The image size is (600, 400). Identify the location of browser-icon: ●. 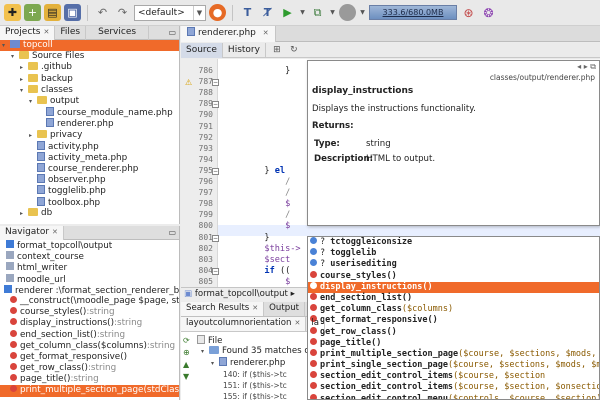
(217, 12).